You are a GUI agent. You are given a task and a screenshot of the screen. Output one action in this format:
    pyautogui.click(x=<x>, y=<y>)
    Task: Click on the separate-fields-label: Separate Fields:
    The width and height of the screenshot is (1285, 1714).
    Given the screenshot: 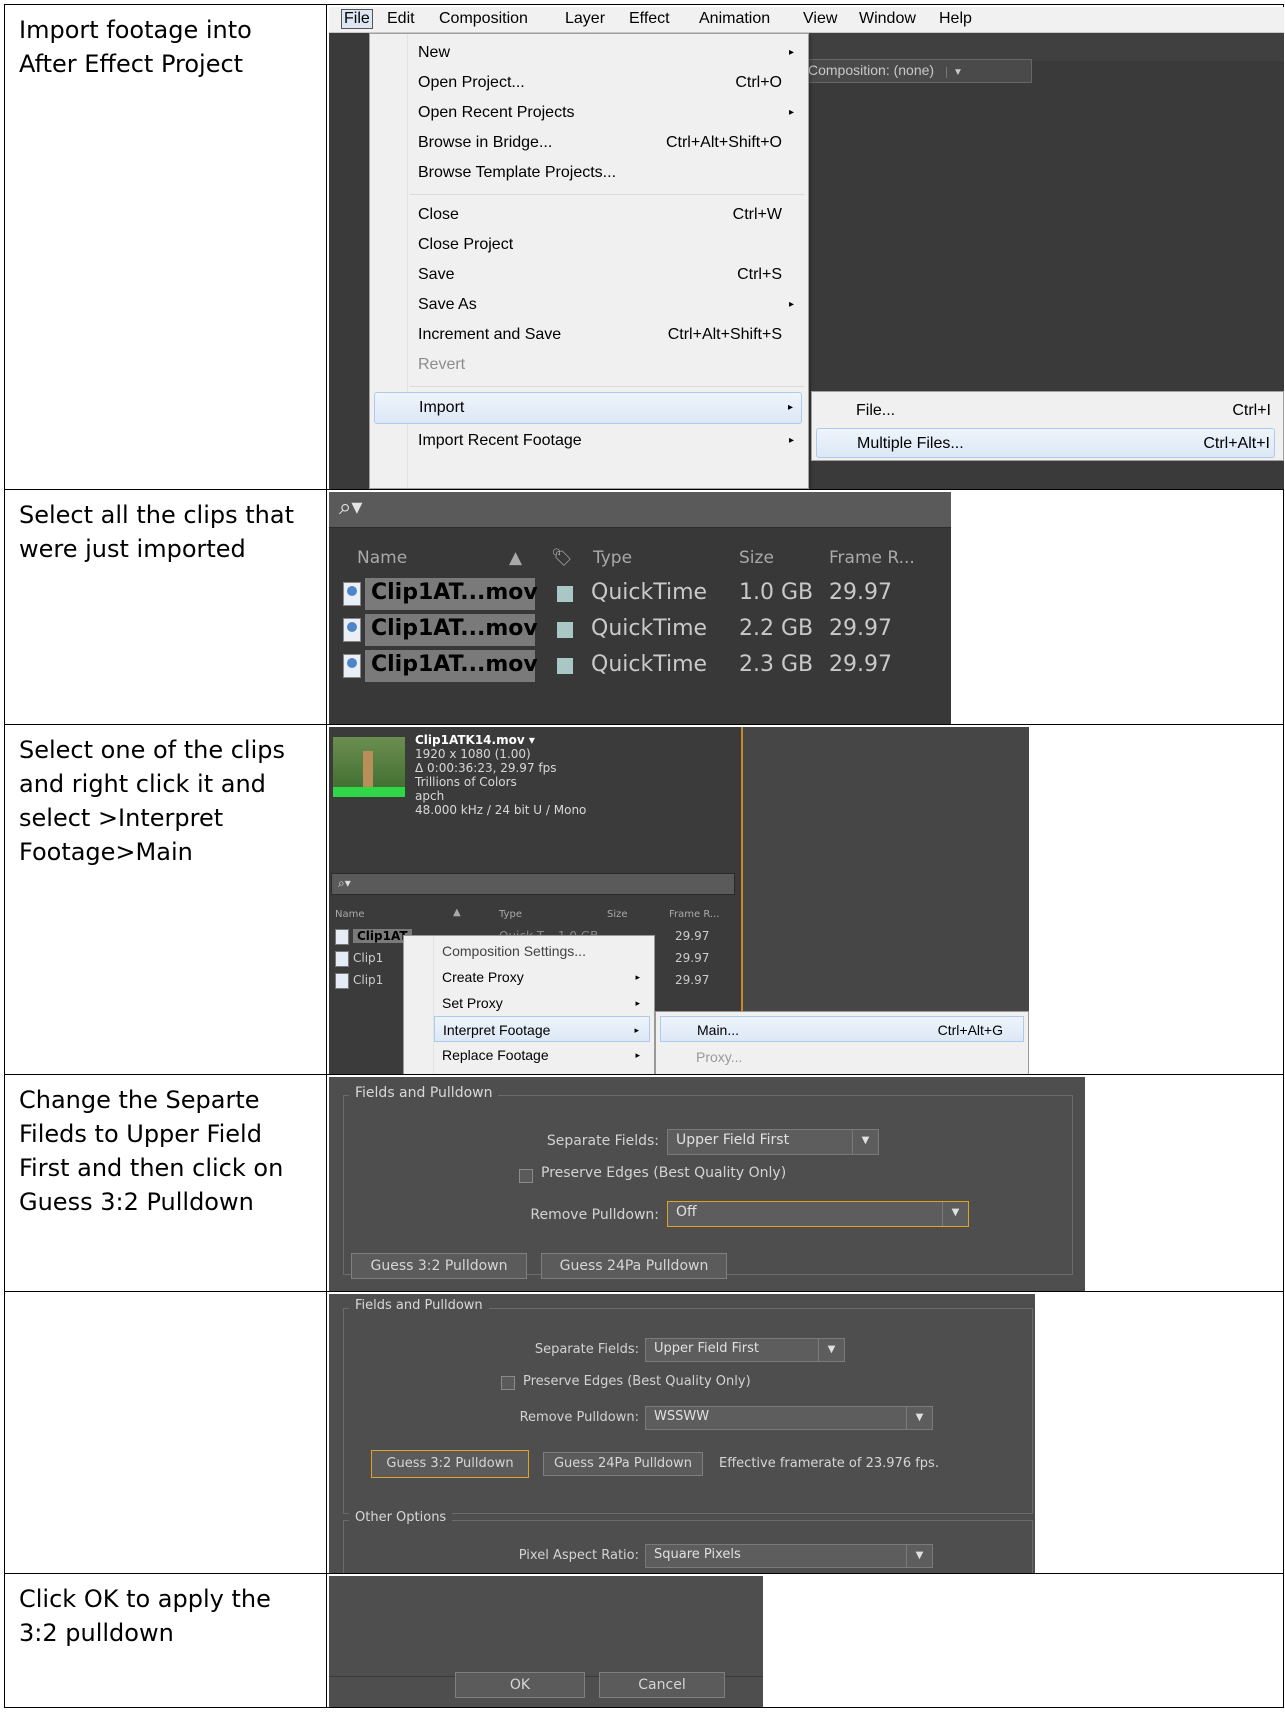 What is the action you would take?
    pyautogui.click(x=586, y=1349)
    